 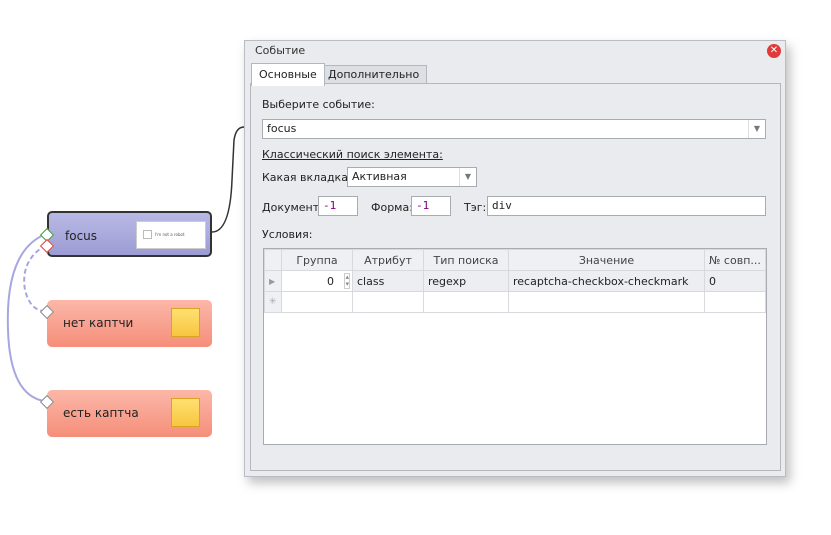 What do you see at coordinates (412, 177) in the screenshot?
I see `which-tab-select: Активная ▼` at bounding box center [412, 177].